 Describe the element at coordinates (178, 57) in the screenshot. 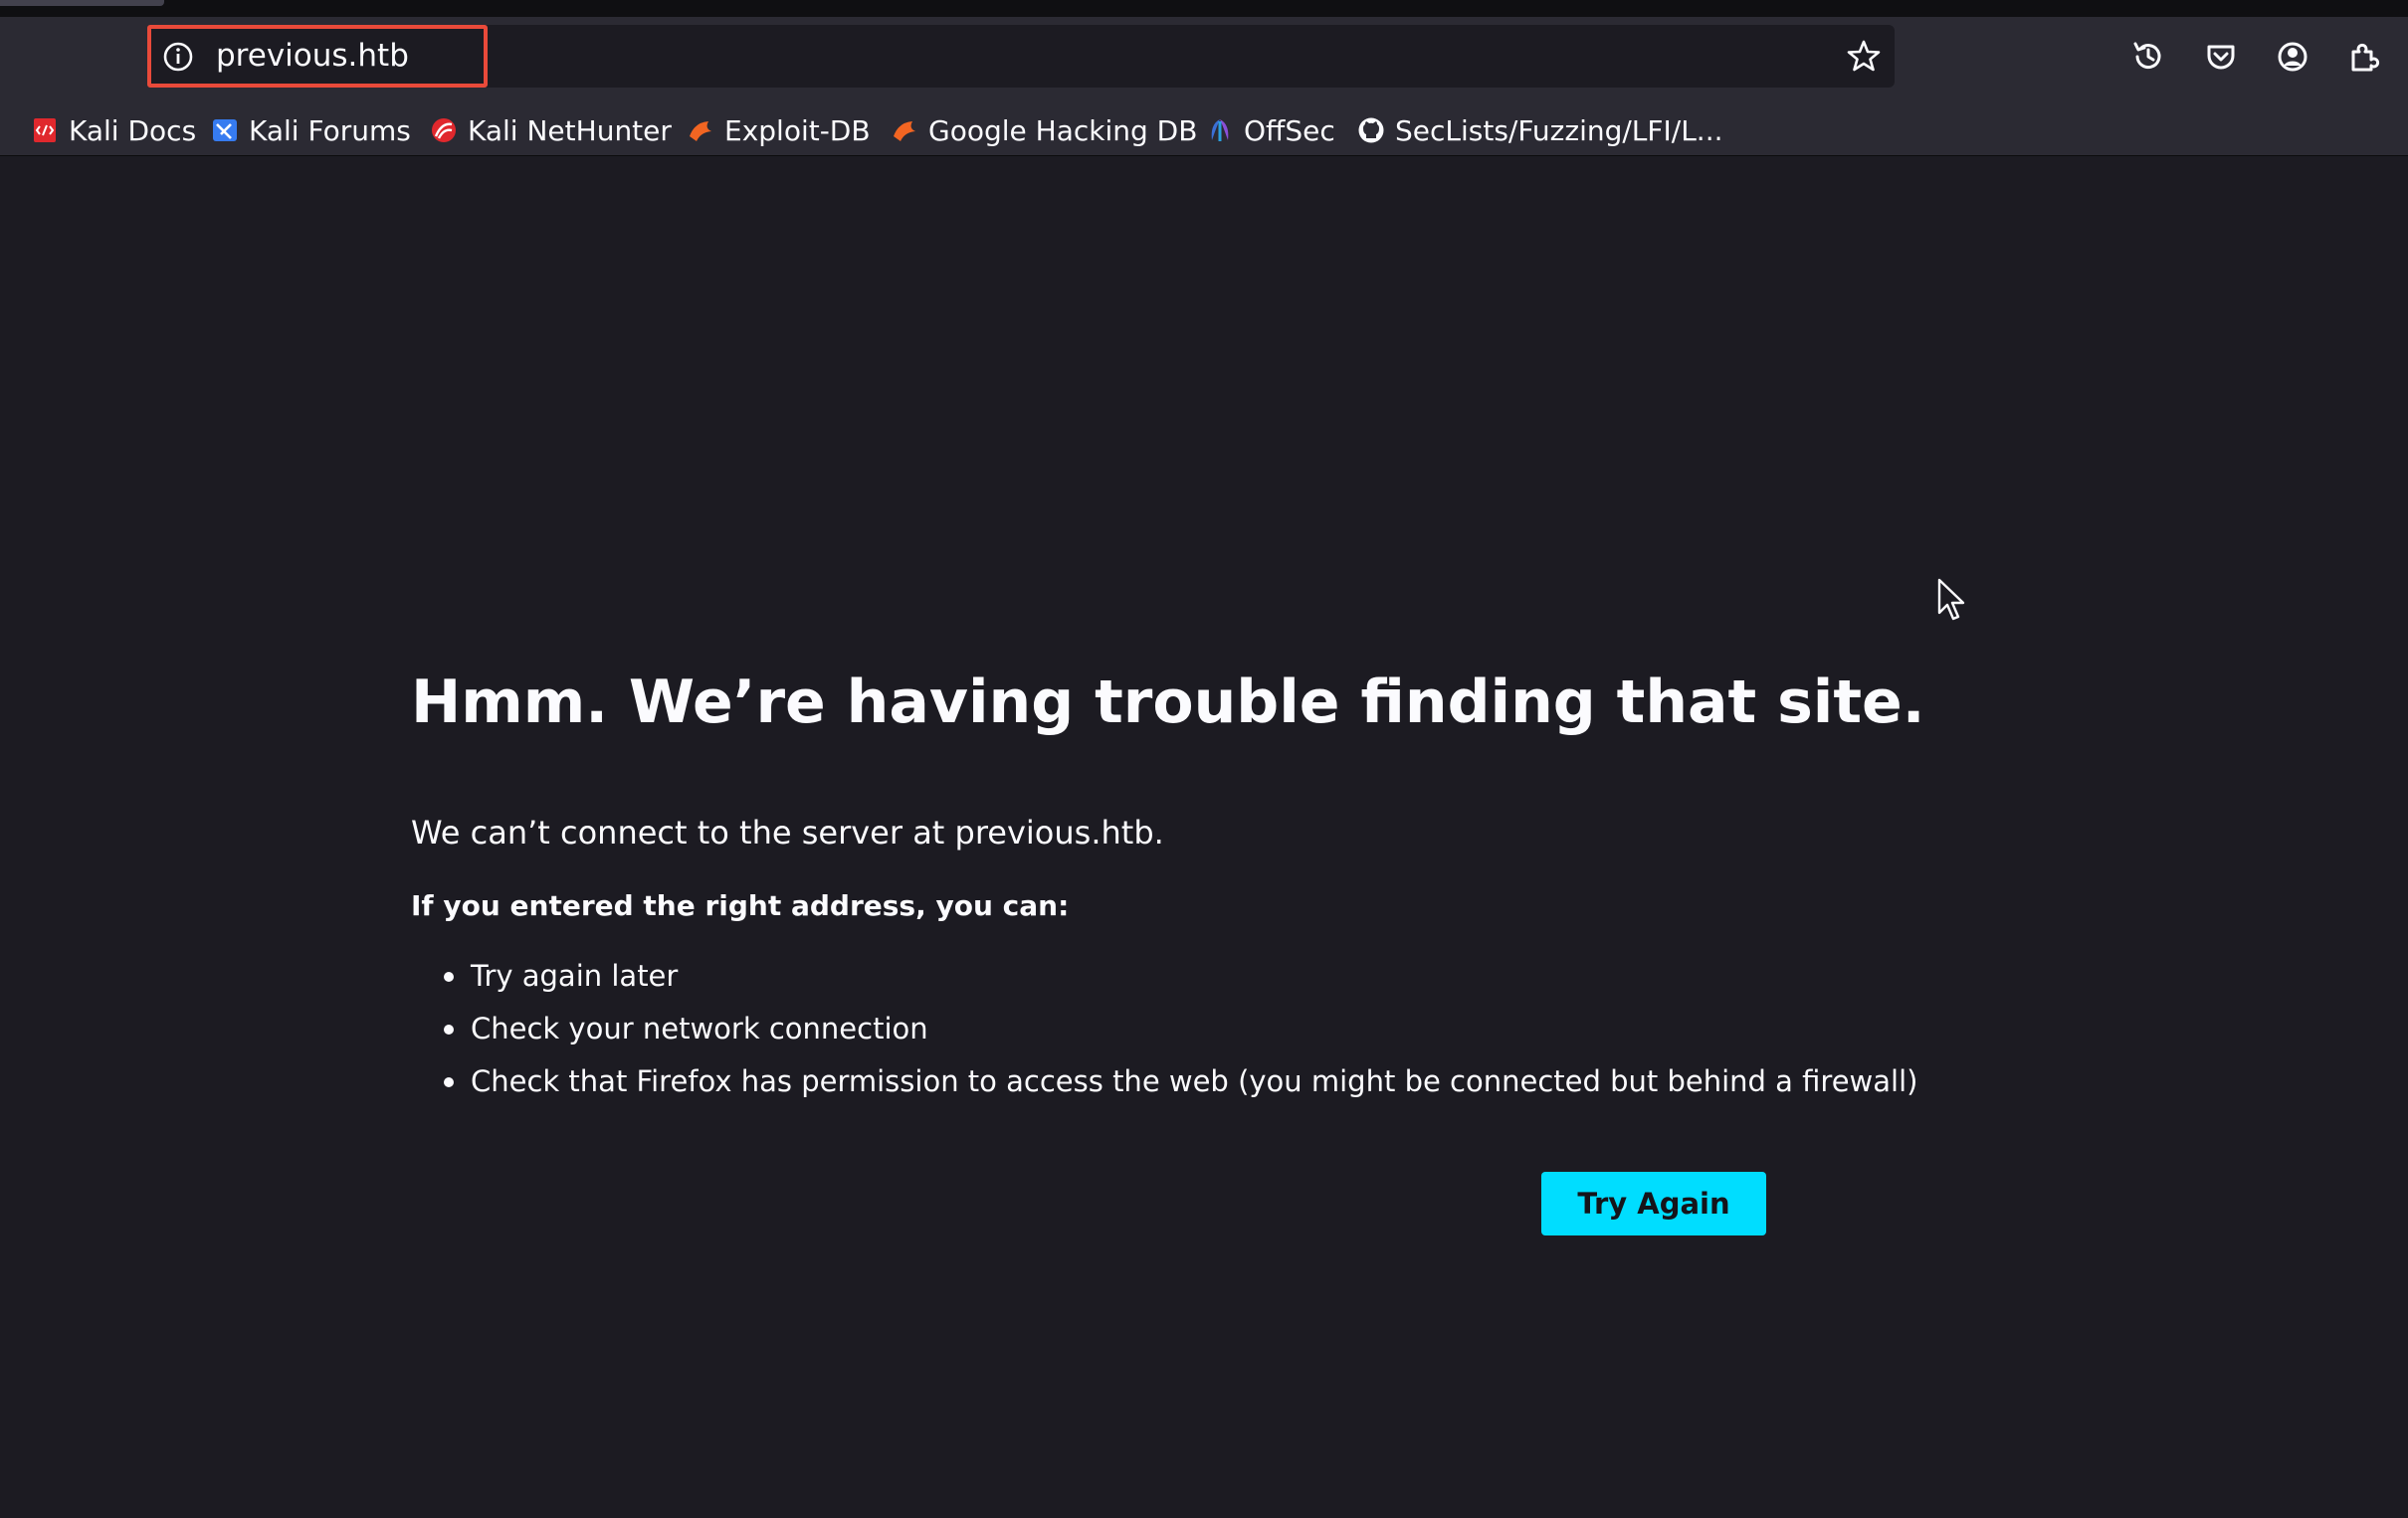

I see `info-icon` at that location.